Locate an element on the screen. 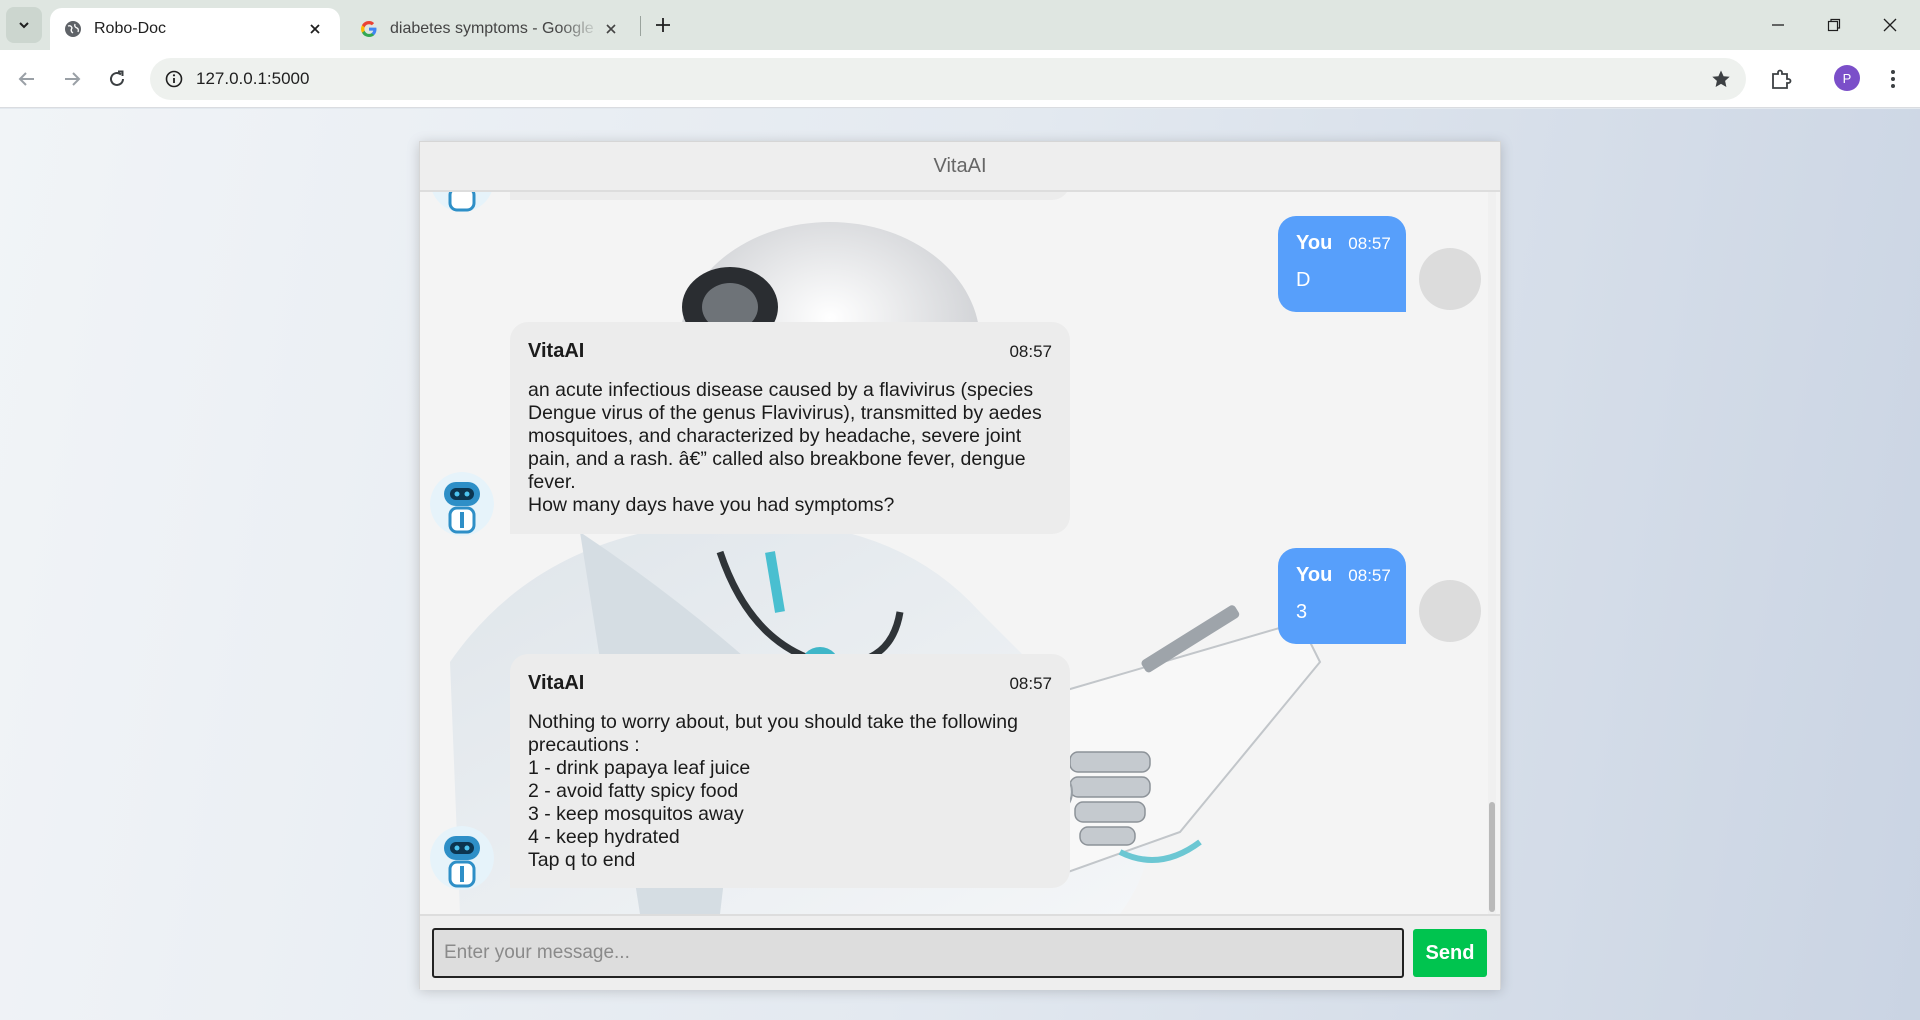 Image resolution: width=1920 pixels, height=1020 pixels. browser-toolbar: 127.0.0.1:5000 P is located at coordinates (960, 79).